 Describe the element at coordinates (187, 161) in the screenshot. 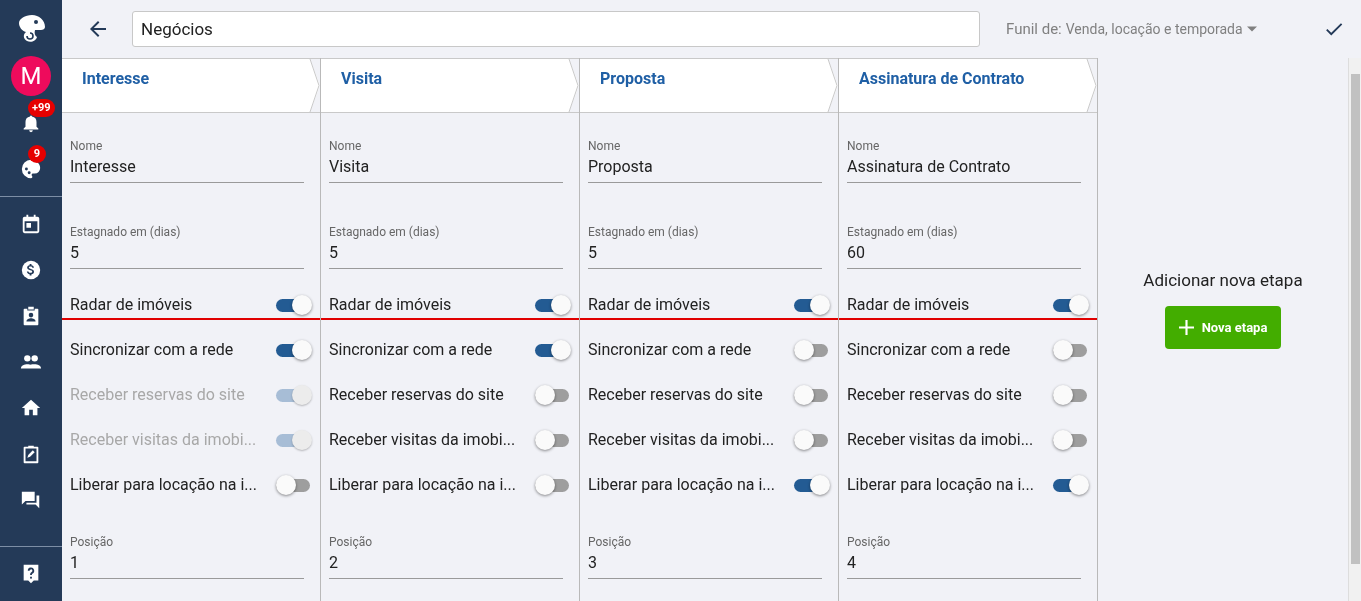

I see `text-field: Nome Interesse` at that location.